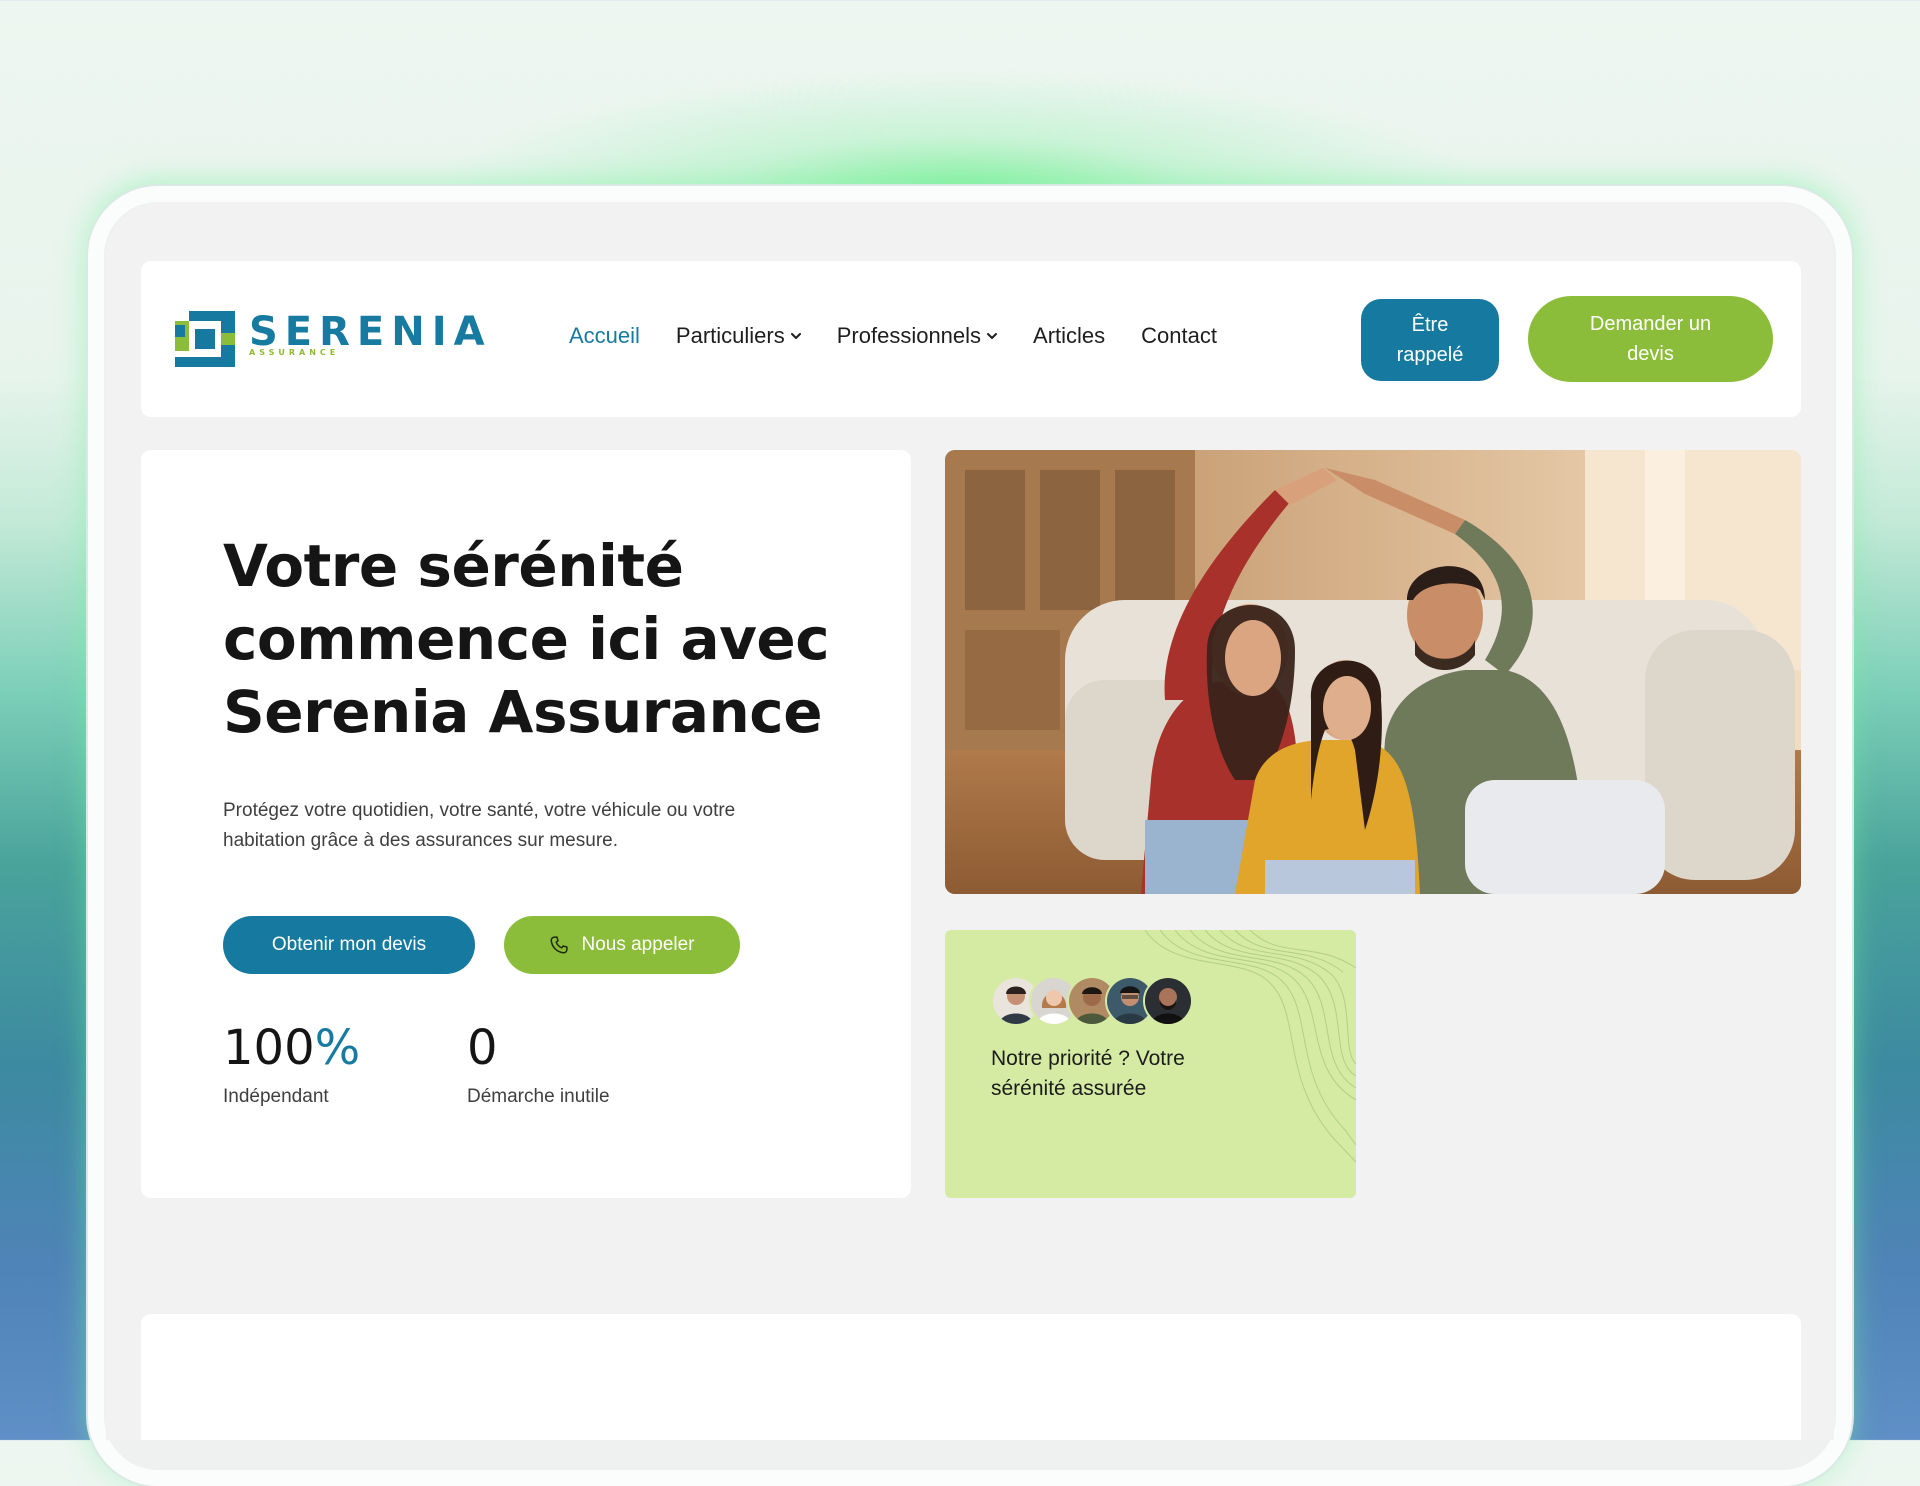  Describe the element at coordinates (1092, 1001) in the screenshot. I see `avatar-group` at that location.